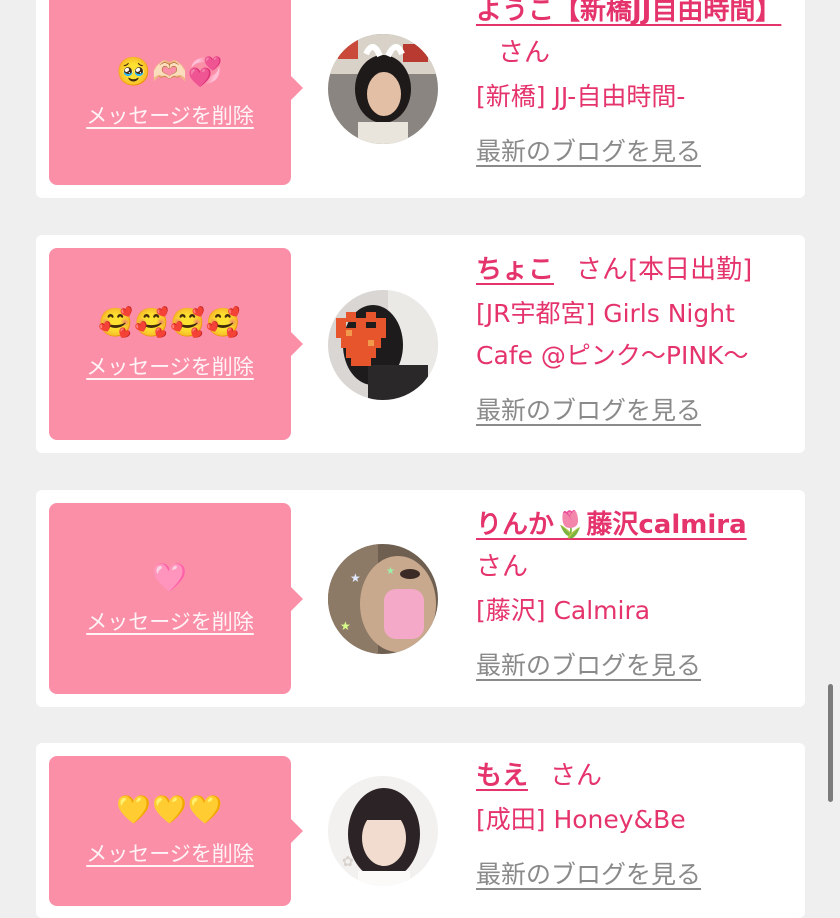 The image size is (840, 918). Describe the element at coordinates (563, 610) in the screenshot. I see `shop-label: [藤沢] Calmira` at that location.